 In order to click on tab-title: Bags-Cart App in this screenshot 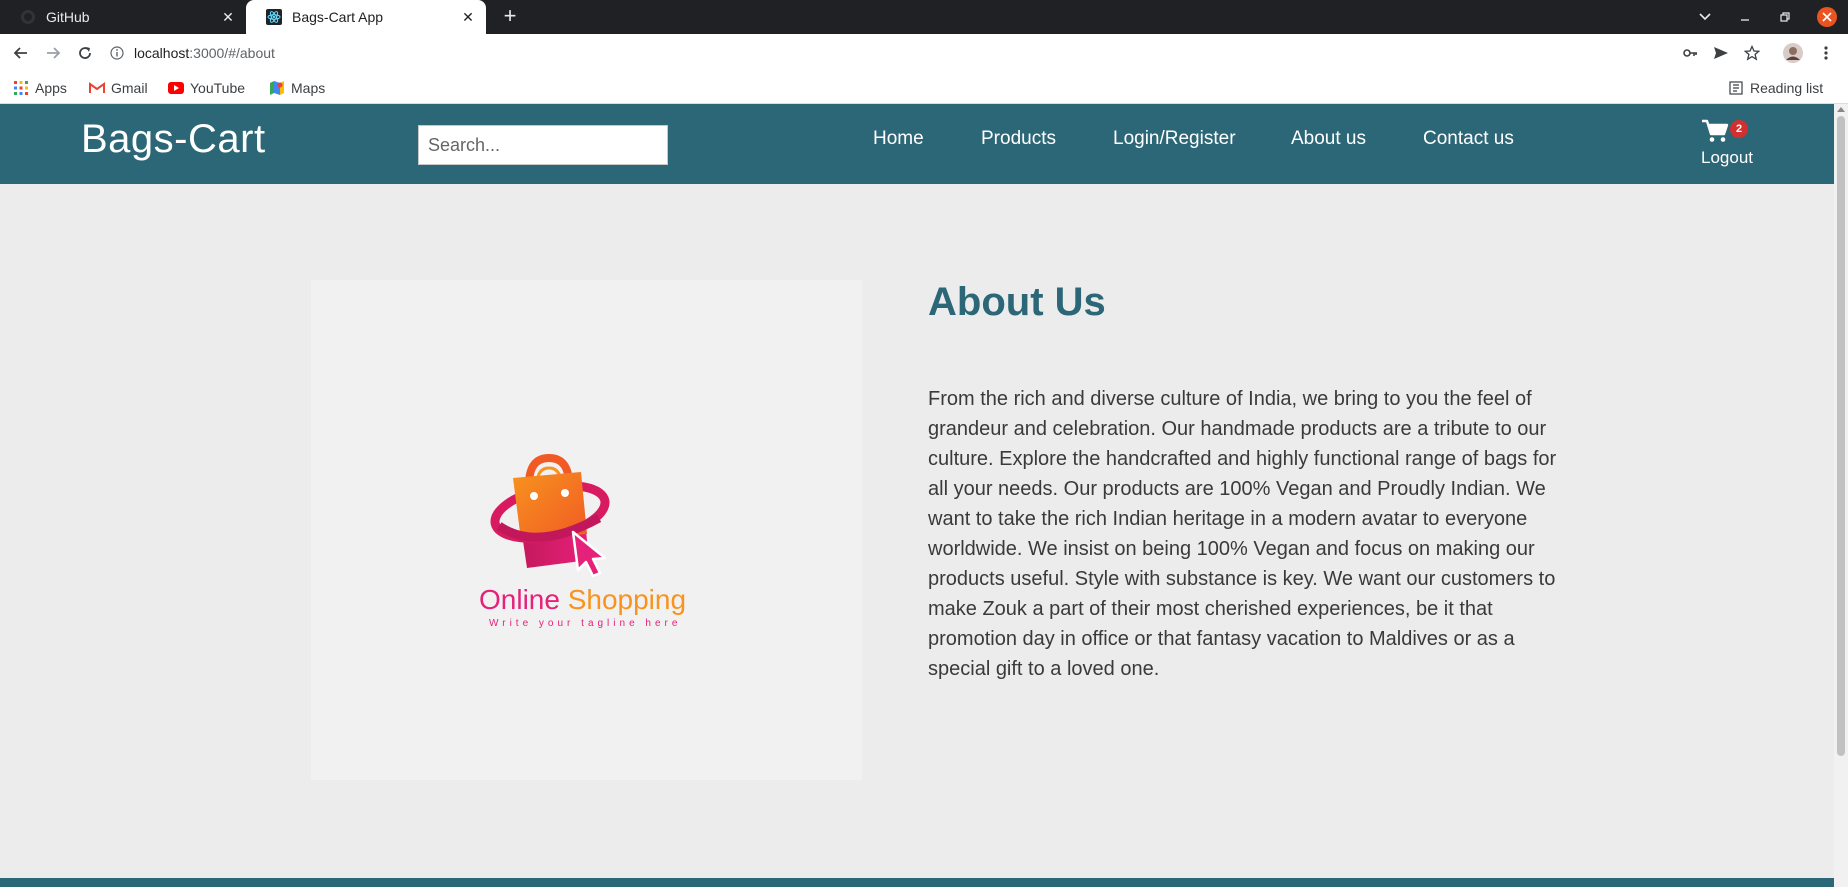, I will do `click(338, 17)`.